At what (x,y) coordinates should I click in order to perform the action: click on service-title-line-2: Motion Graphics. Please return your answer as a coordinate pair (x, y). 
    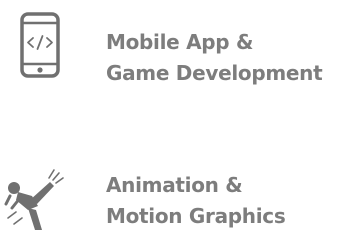
    Looking at the image, I should click on (196, 216).